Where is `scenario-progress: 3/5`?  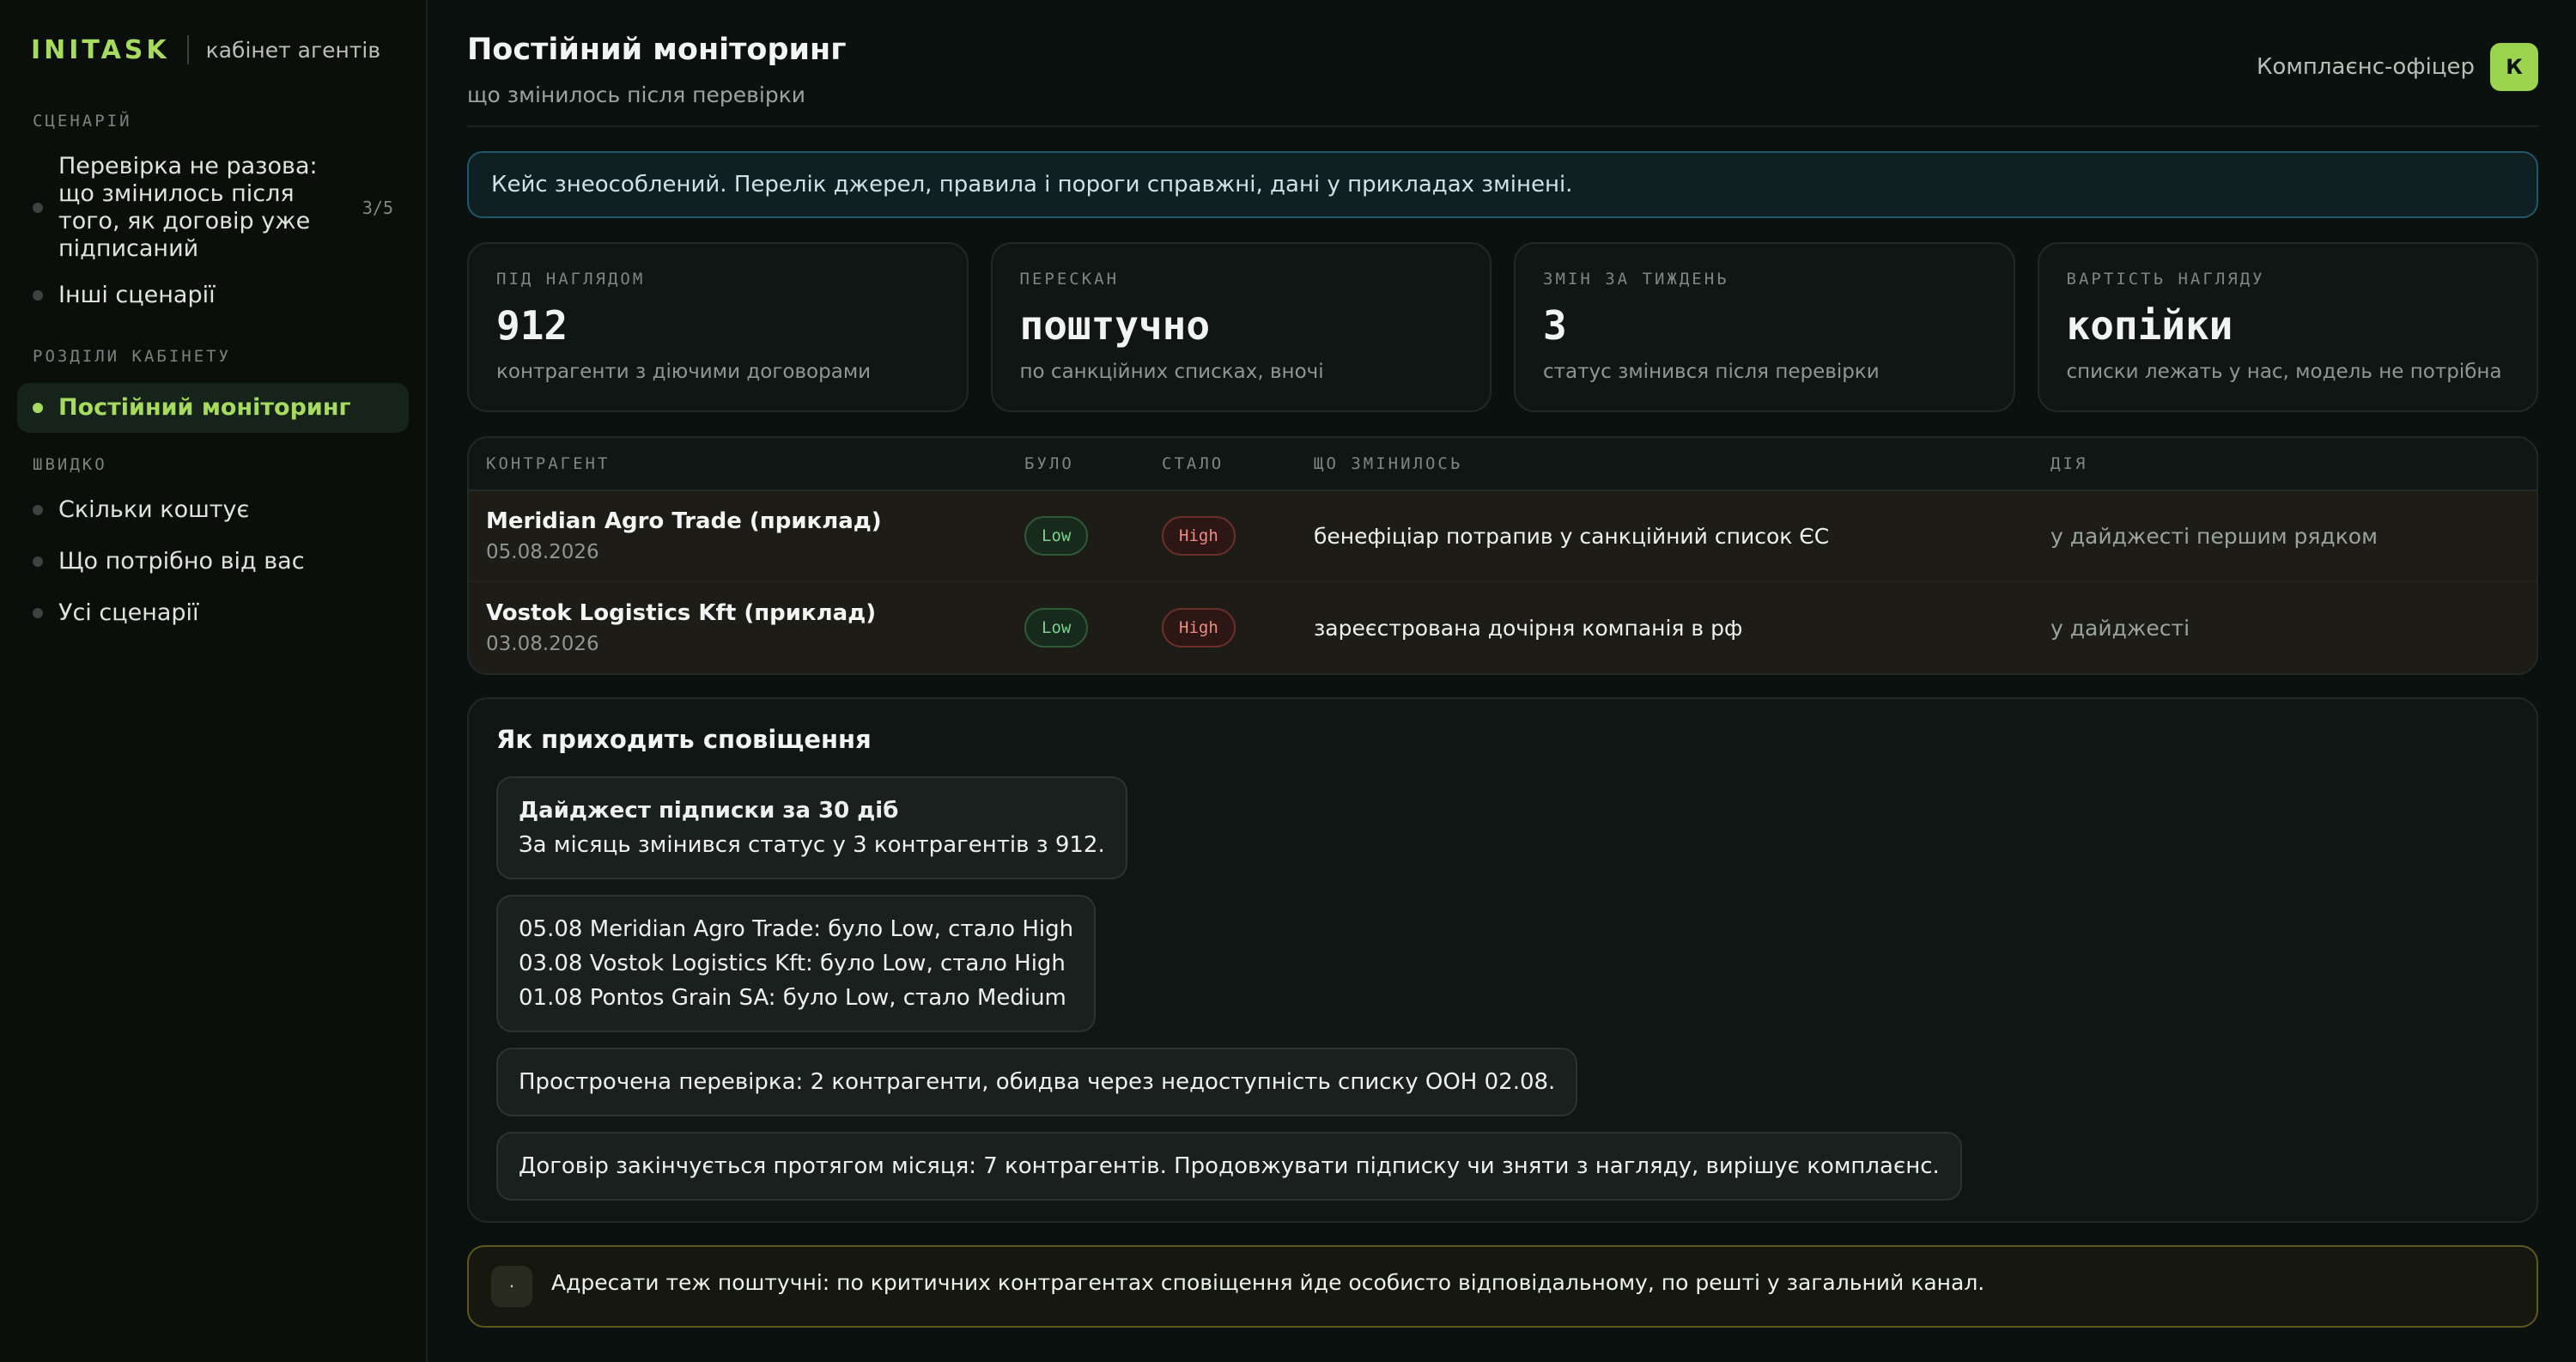
scenario-progress: 3/5 is located at coordinates (377, 208).